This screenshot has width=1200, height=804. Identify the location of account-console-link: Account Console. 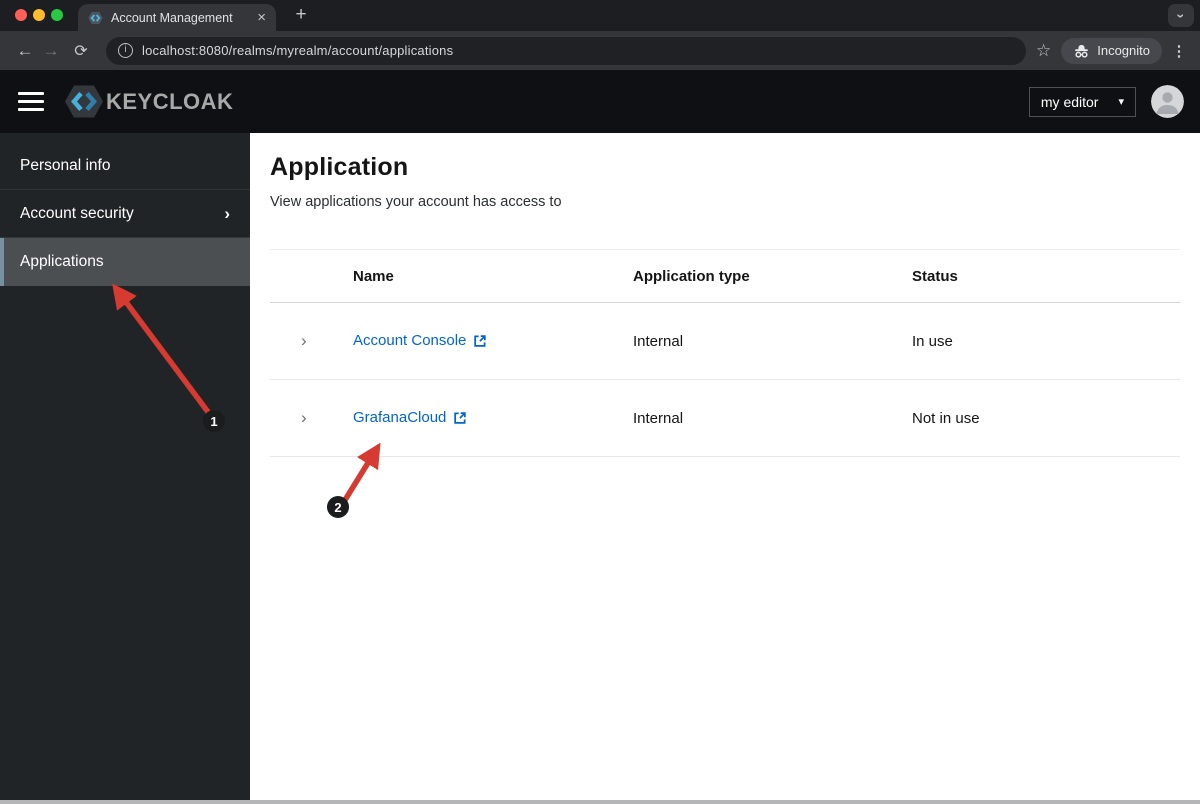
(420, 340).